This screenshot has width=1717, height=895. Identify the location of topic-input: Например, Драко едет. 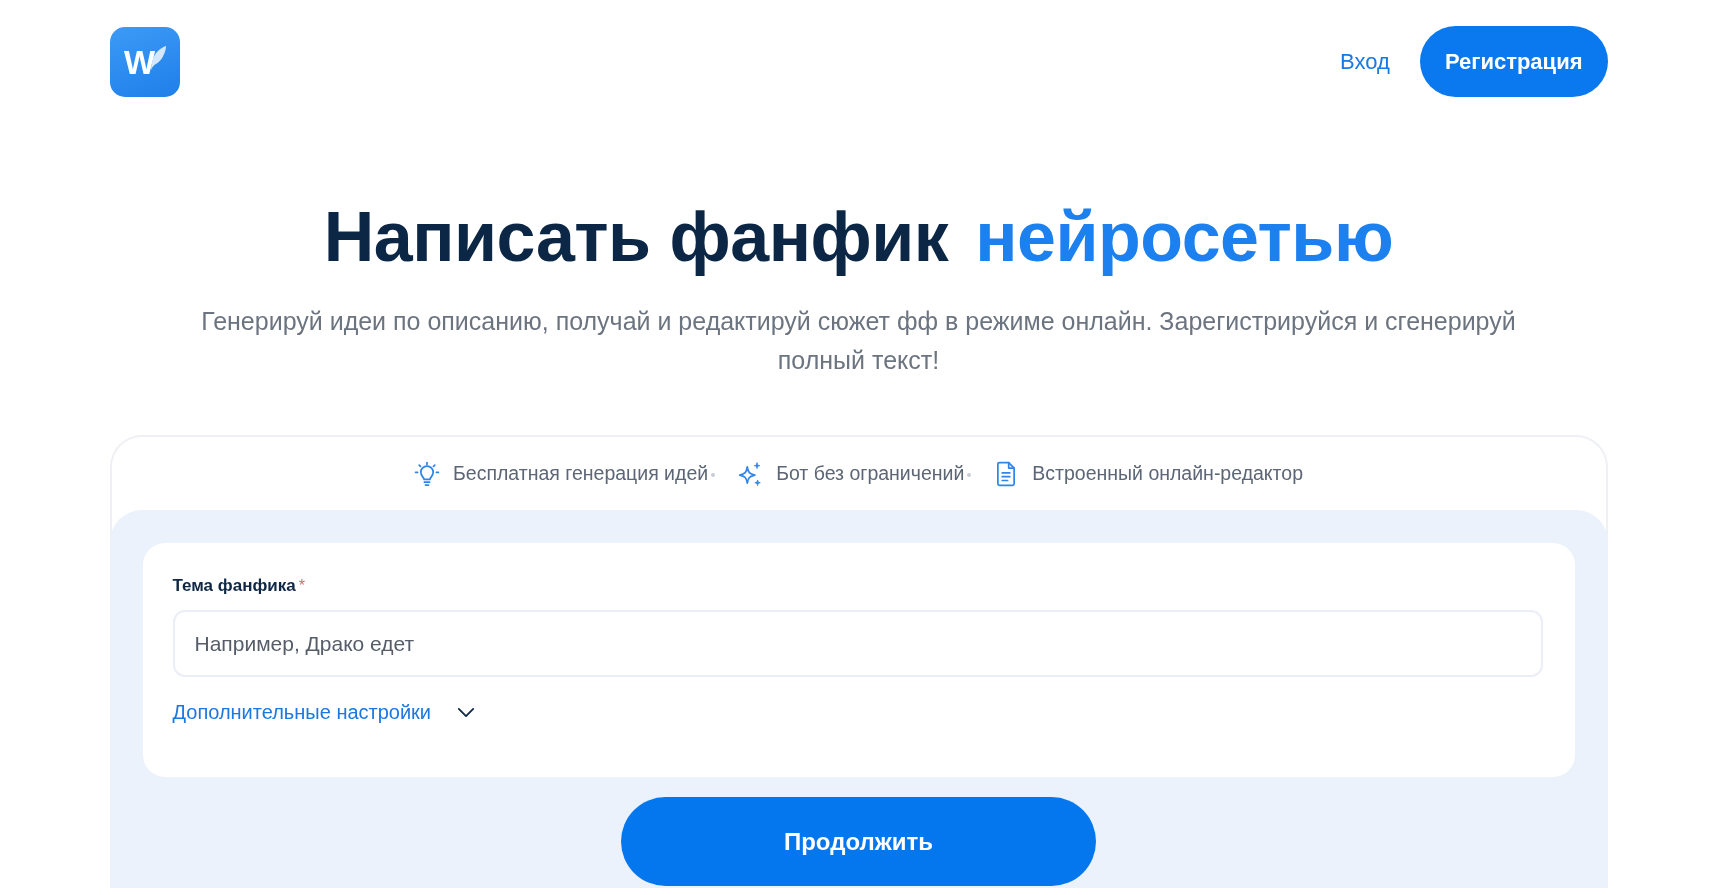
(857, 643).